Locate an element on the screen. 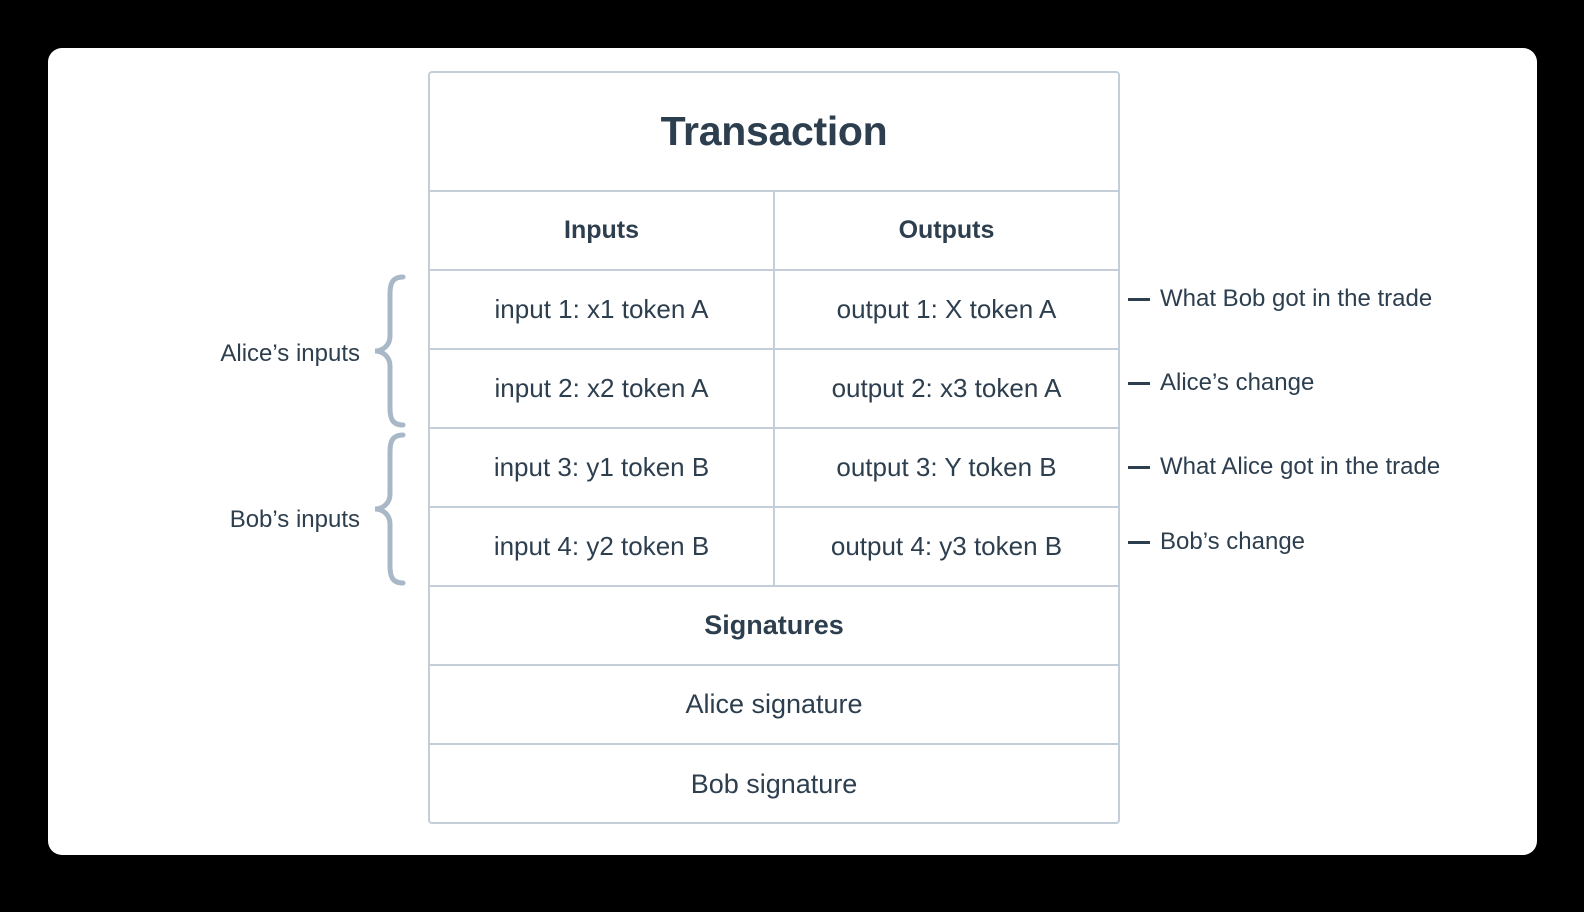 The width and height of the screenshot is (1584, 912). column-header-inputs: Inputs is located at coordinates (602, 230).